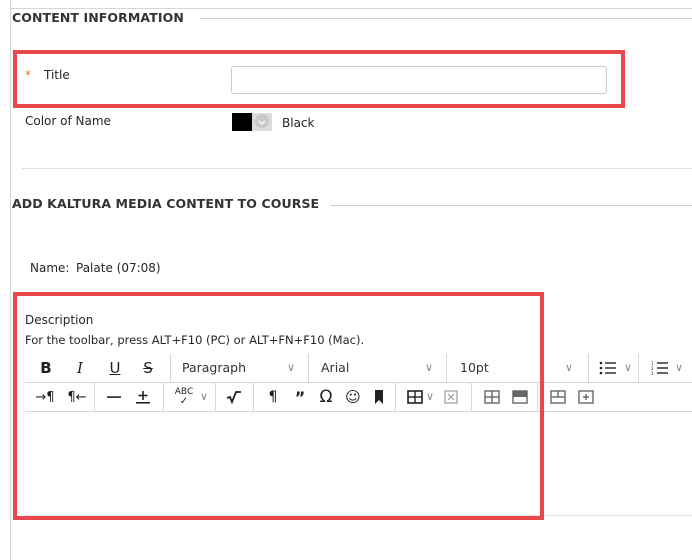 The image size is (692, 560). Describe the element at coordinates (28, 75) in the screenshot. I see `required-indicator: *` at that location.